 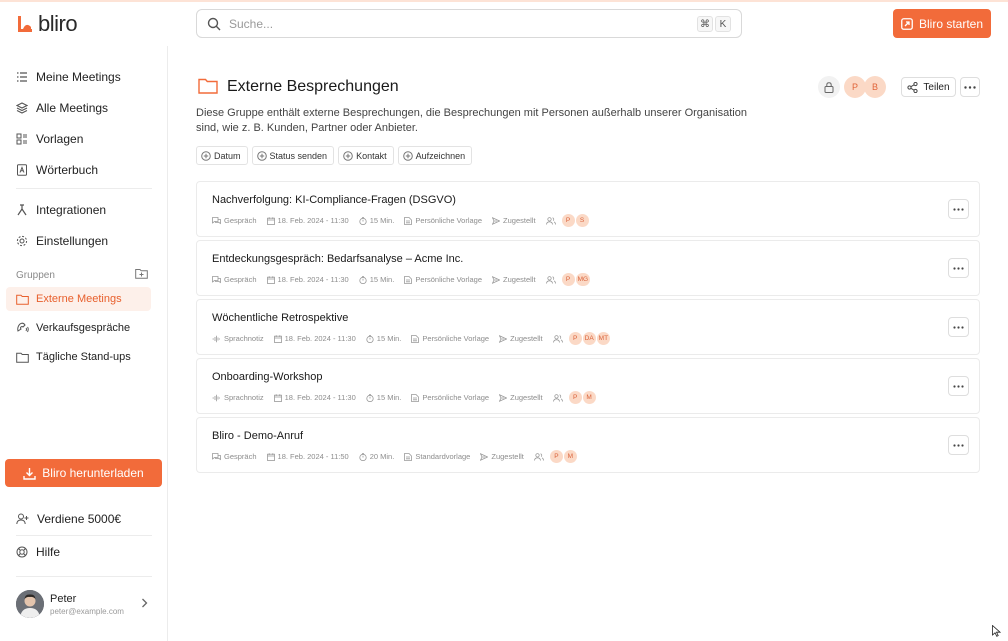 I want to click on download-bliro-button: Bliro herunterladen, so click(x=83, y=473).